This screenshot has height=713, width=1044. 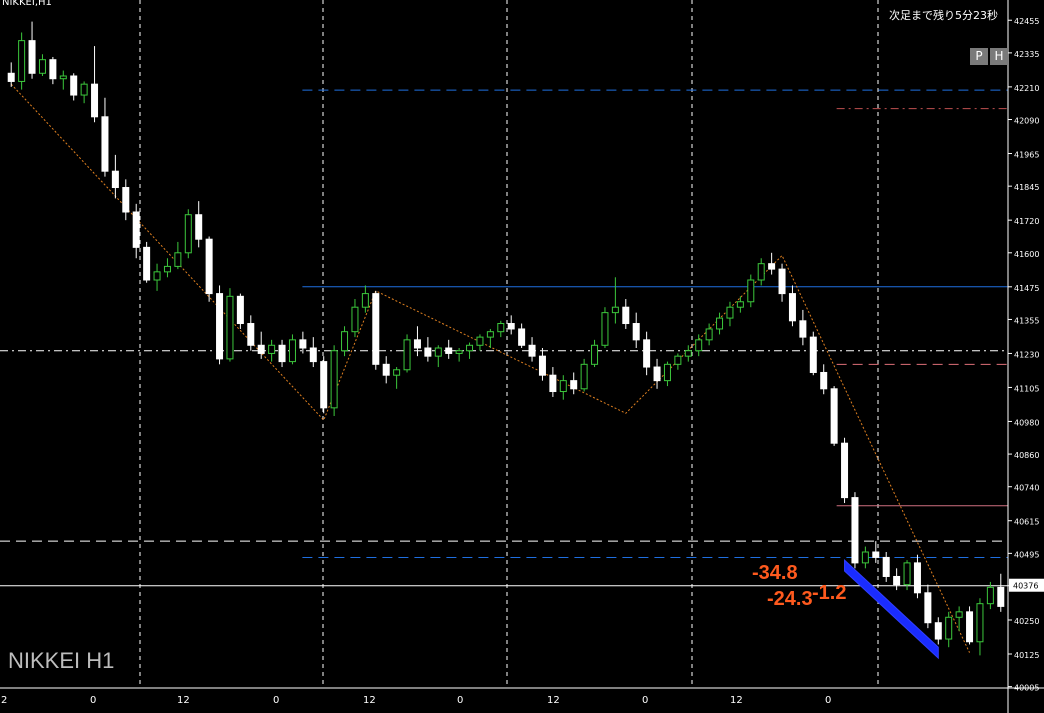 What do you see at coordinates (1026, 254) in the screenshot?
I see `y-tick-label: 41600` at bounding box center [1026, 254].